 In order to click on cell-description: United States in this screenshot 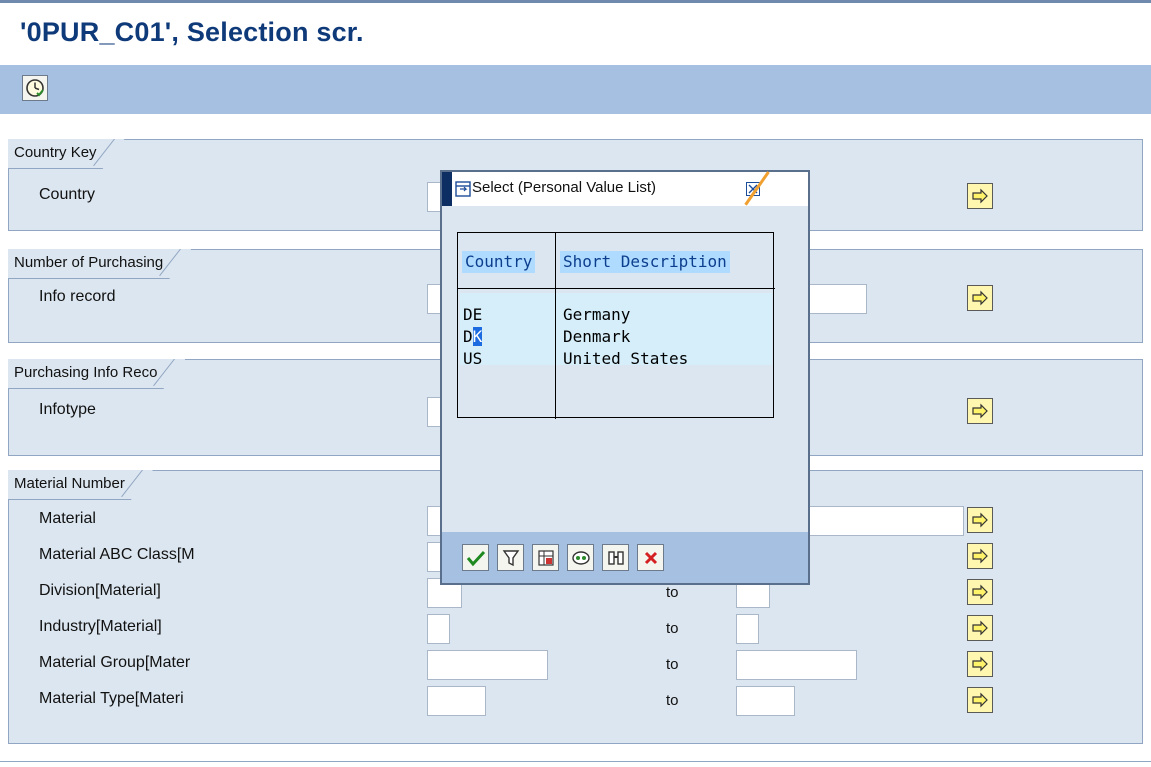, I will do `click(626, 358)`.